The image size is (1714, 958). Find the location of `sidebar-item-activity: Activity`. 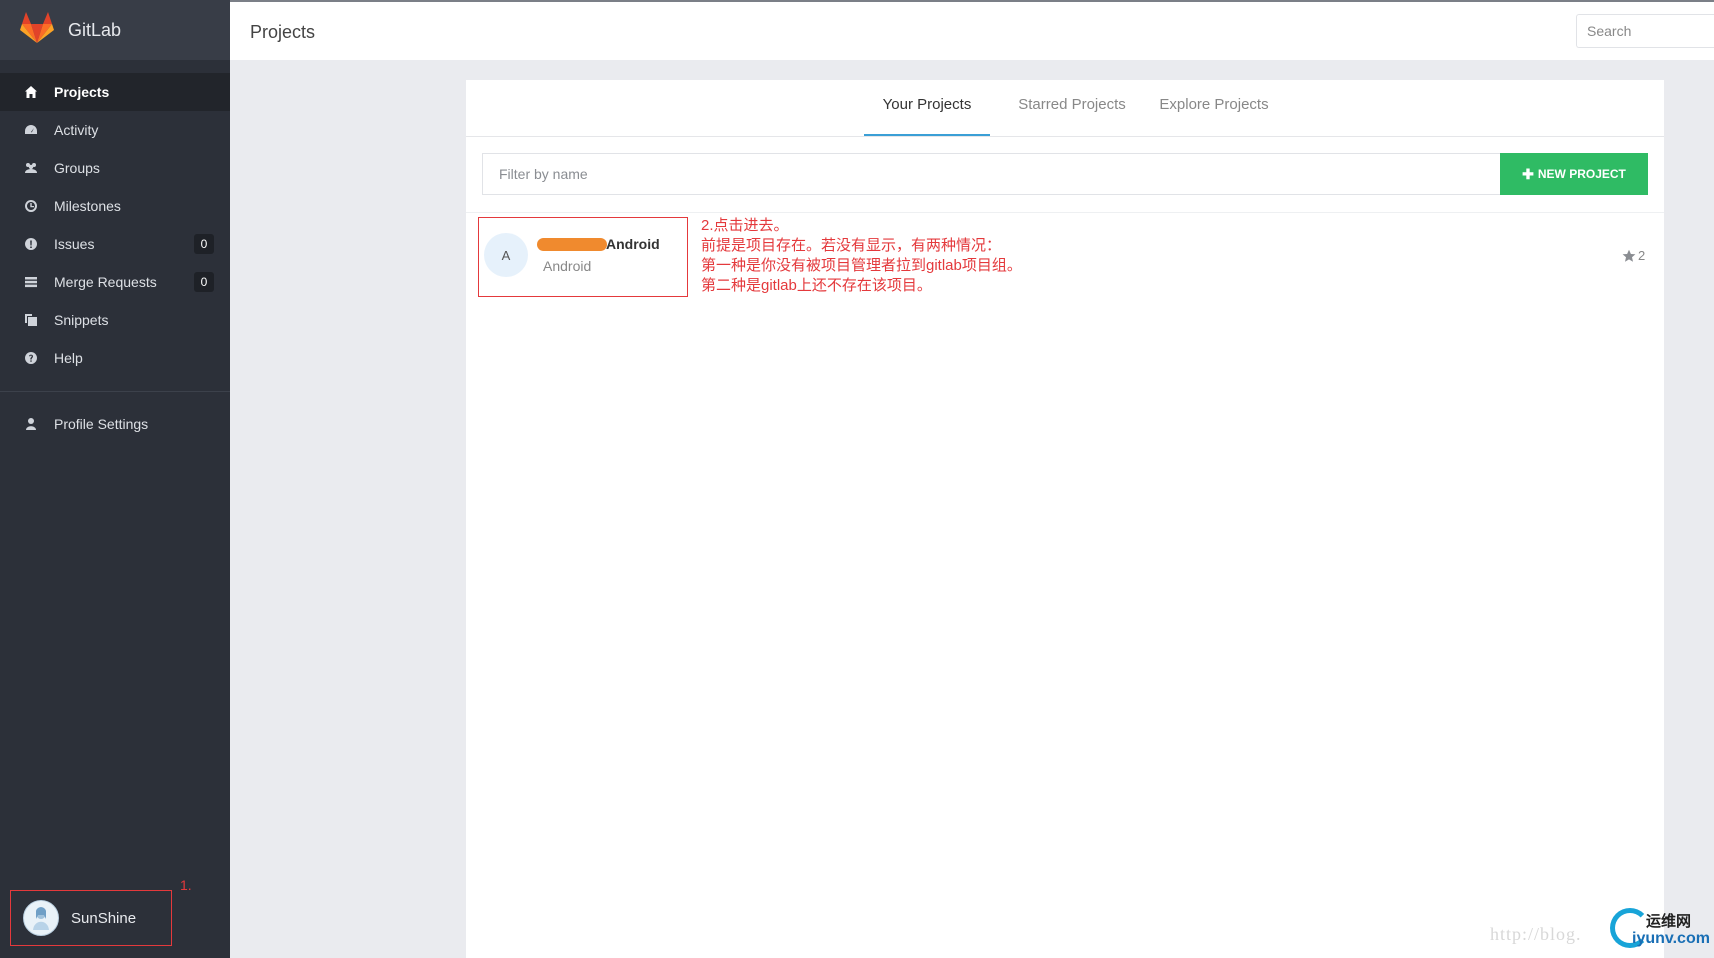

sidebar-item-activity: Activity is located at coordinates (115, 130).